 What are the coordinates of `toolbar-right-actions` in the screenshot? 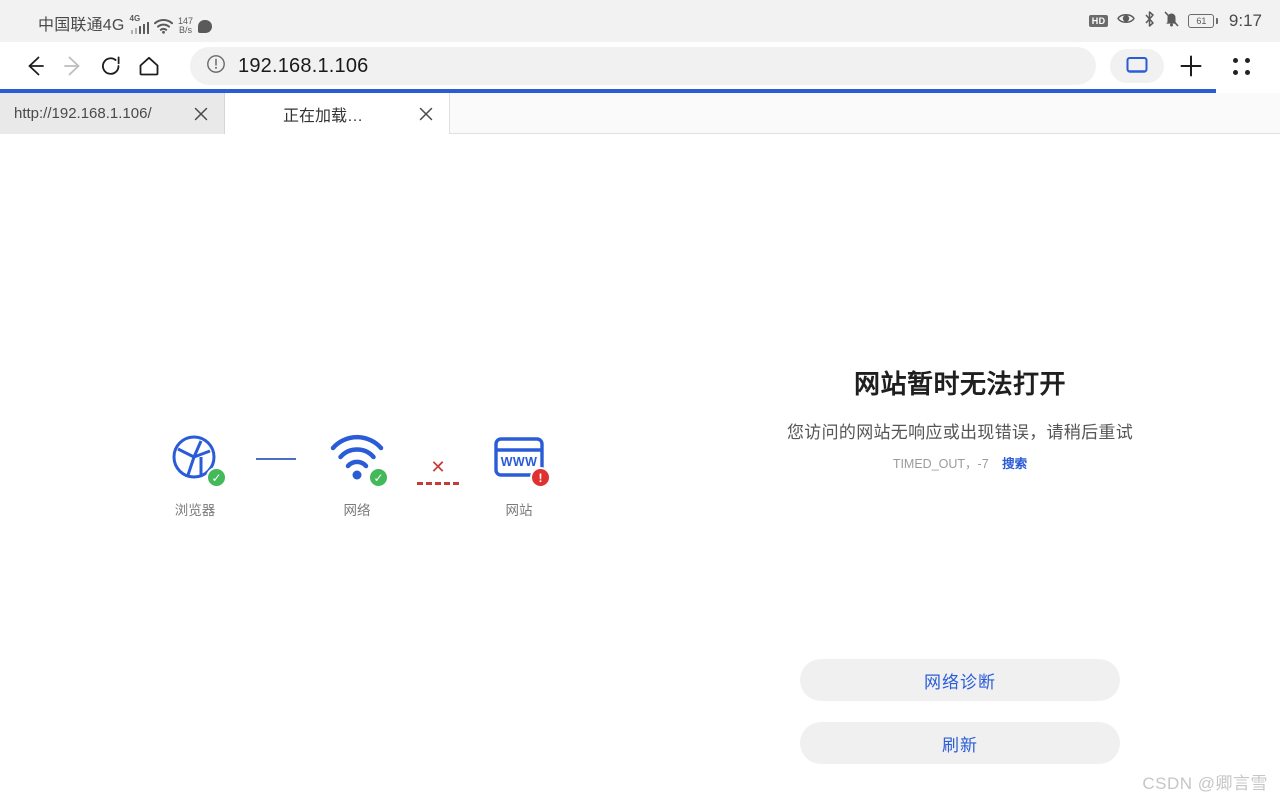 It's located at (1187, 66).